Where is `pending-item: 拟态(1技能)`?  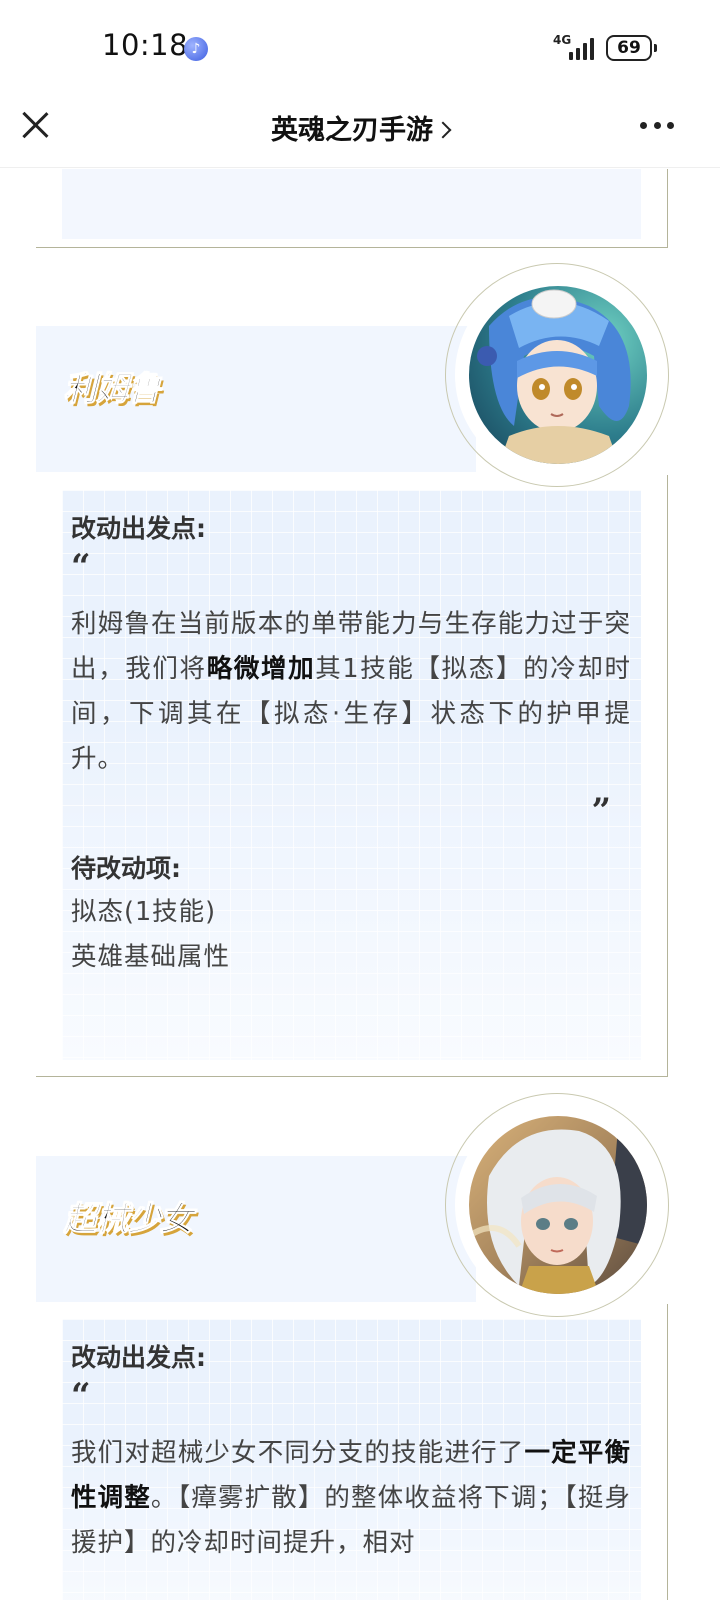 pending-item: 拟态(1技能) is located at coordinates (144, 912).